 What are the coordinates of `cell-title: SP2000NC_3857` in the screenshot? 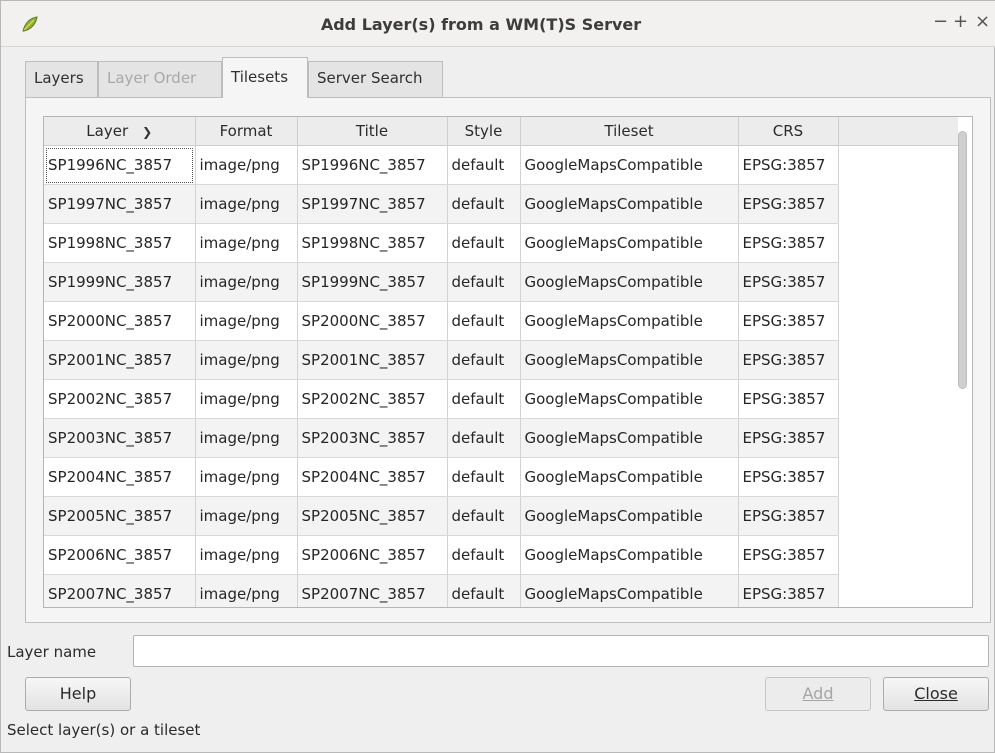 It's located at (372, 321).